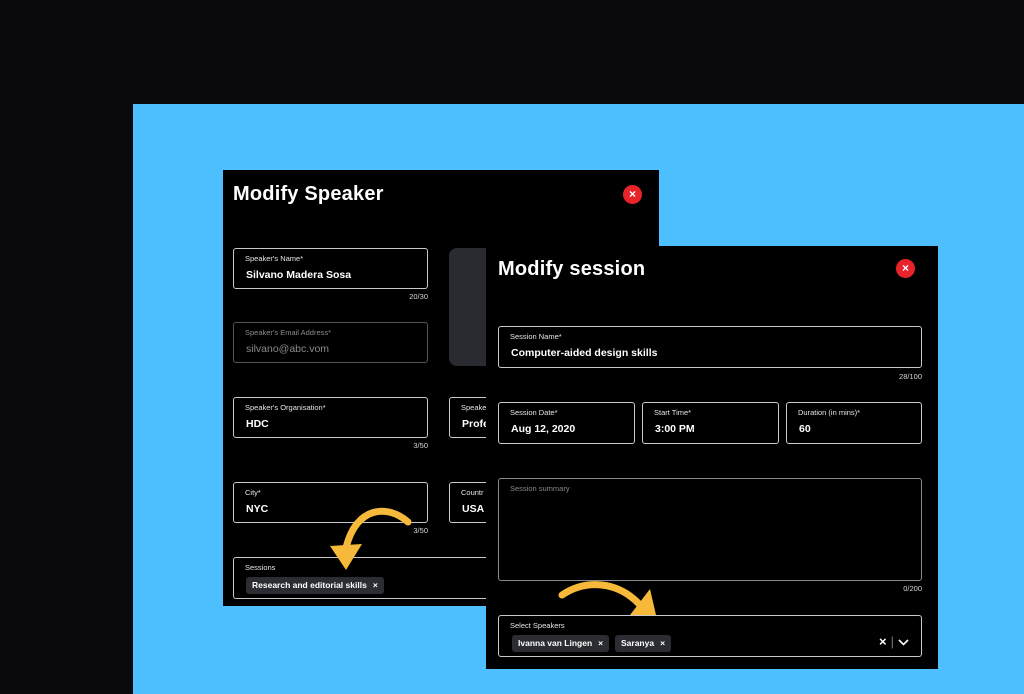  Describe the element at coordinates (288, 349) in the screenshot. I see `field-value: silvano@abc.vom` at that location.